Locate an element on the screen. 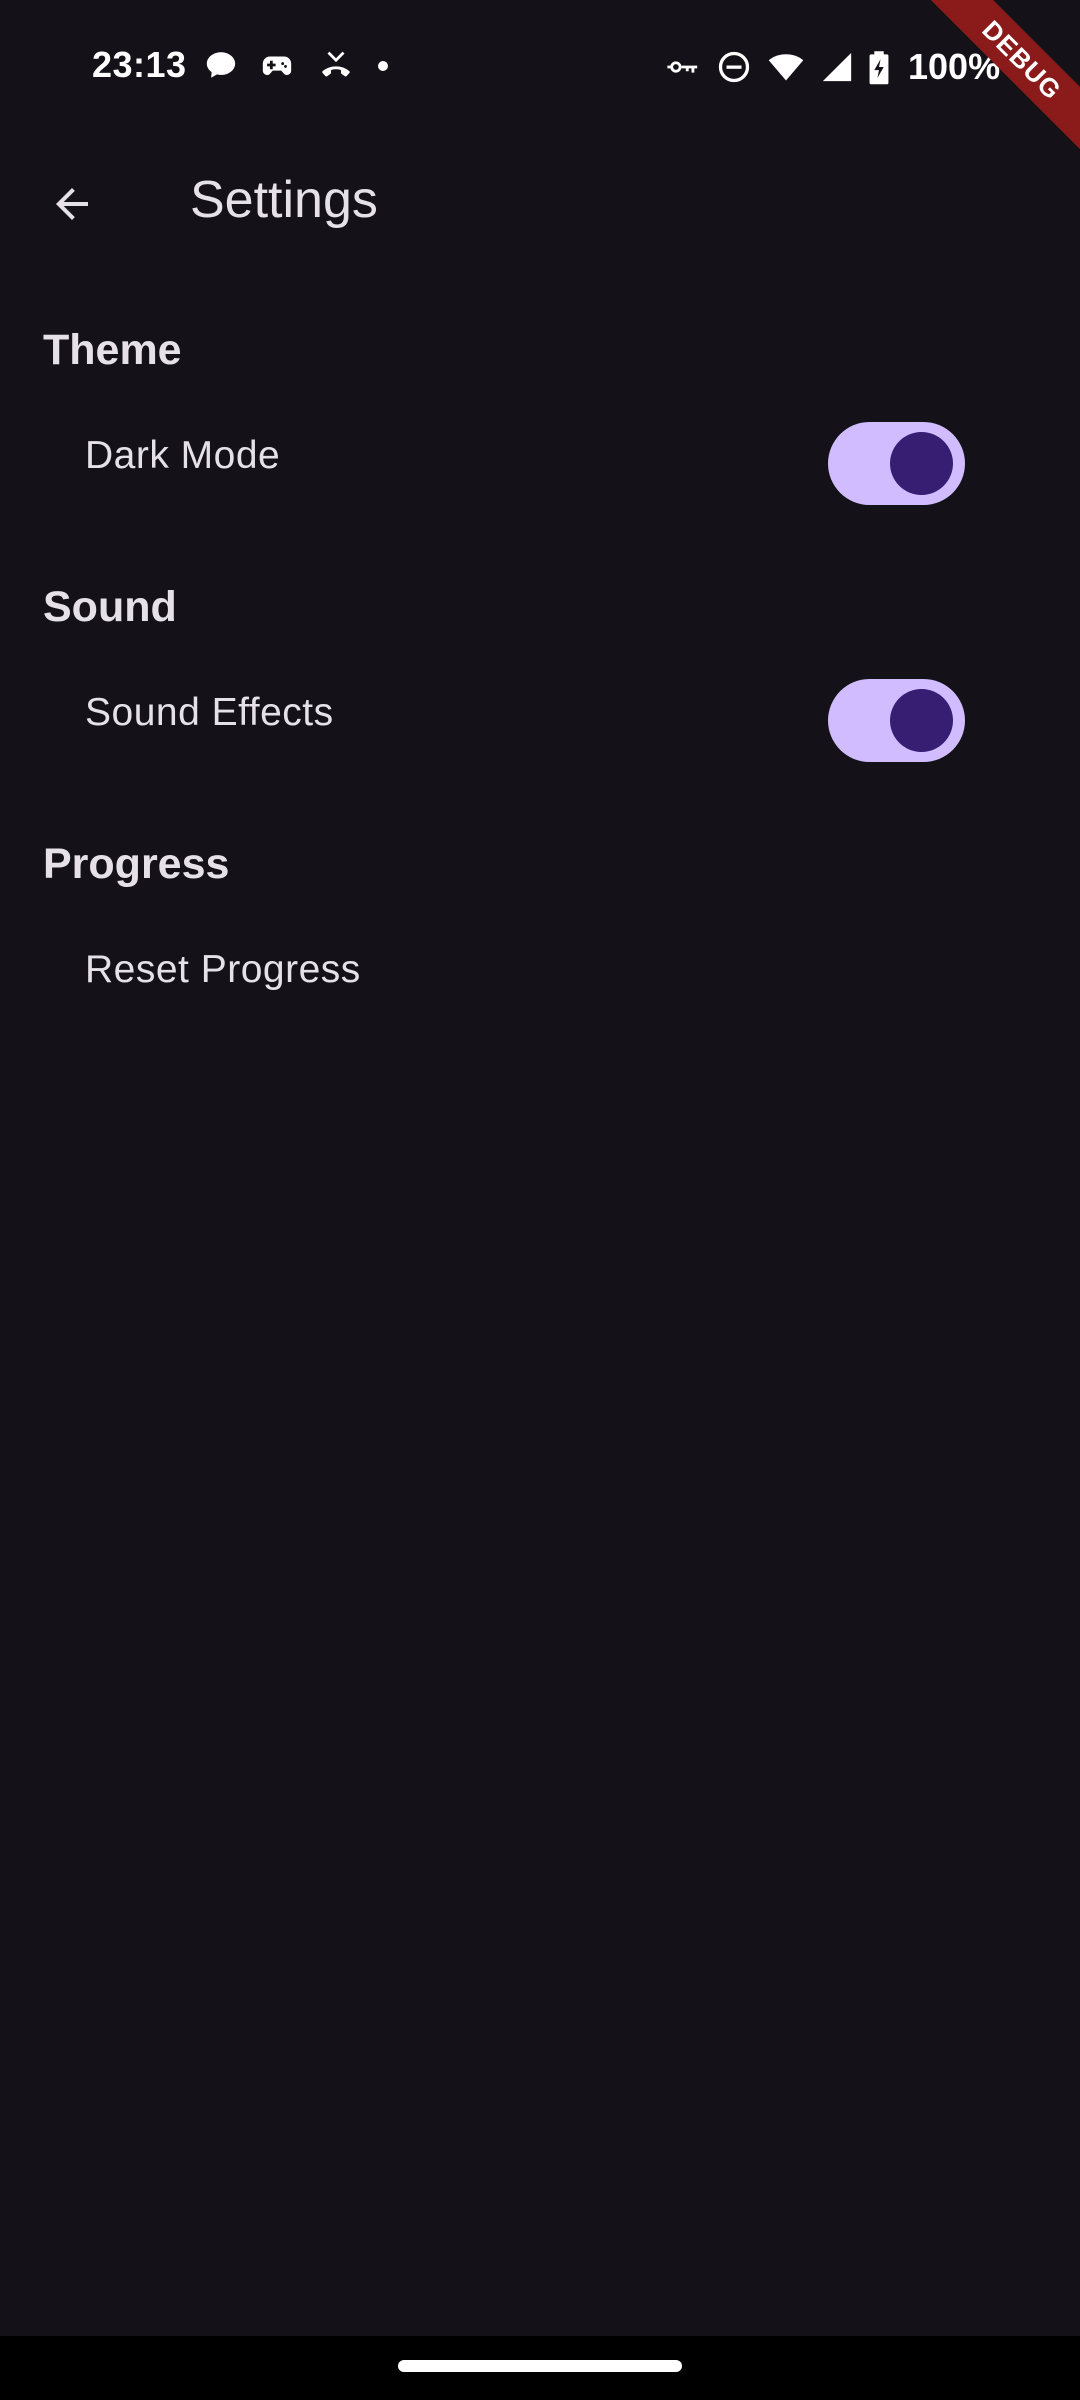 The width and height of the screenshot is (1080, 2400). sound-effects-switch is located at coordinates (896, 720).